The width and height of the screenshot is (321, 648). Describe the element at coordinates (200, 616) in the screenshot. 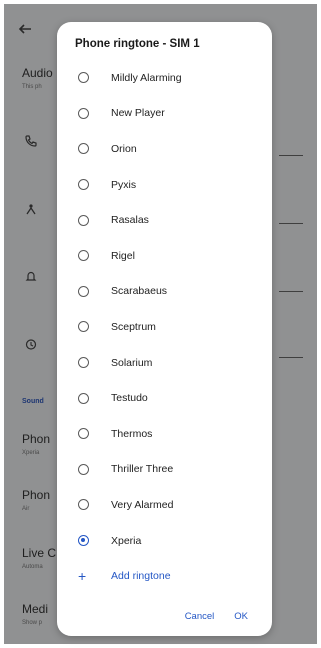

I see `cancel-button: Cancel` at that location.